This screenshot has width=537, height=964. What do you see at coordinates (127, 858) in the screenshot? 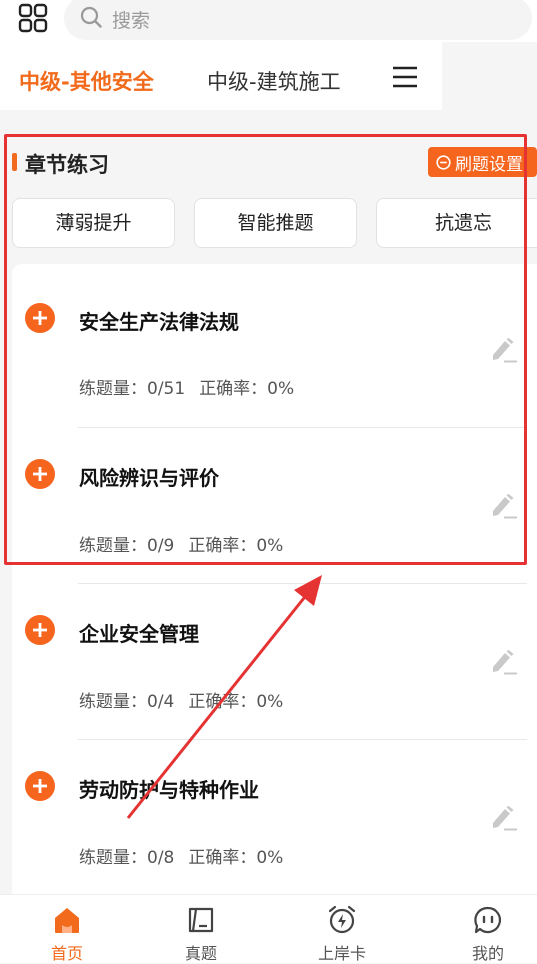
I see `question-count: 练题量：0/8` at bounding box center [127, 858].